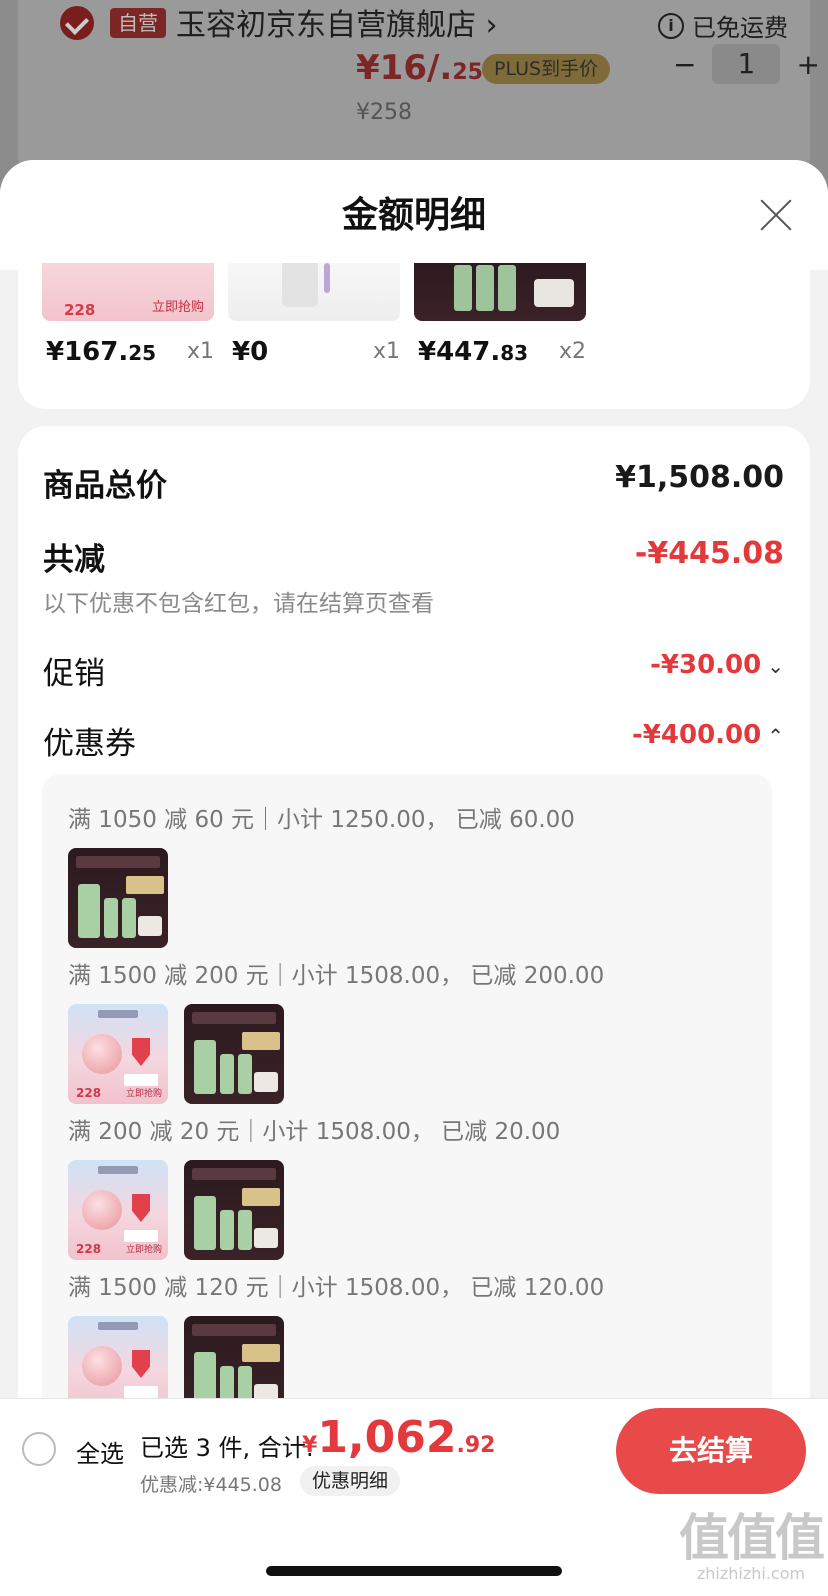 Image resolution: width=828 pixels, height=1596 pixels. What do you see at coordinates (384, 112) in the screenshot?
I see `original-price: ¥258` at bounding box center [384, 112].